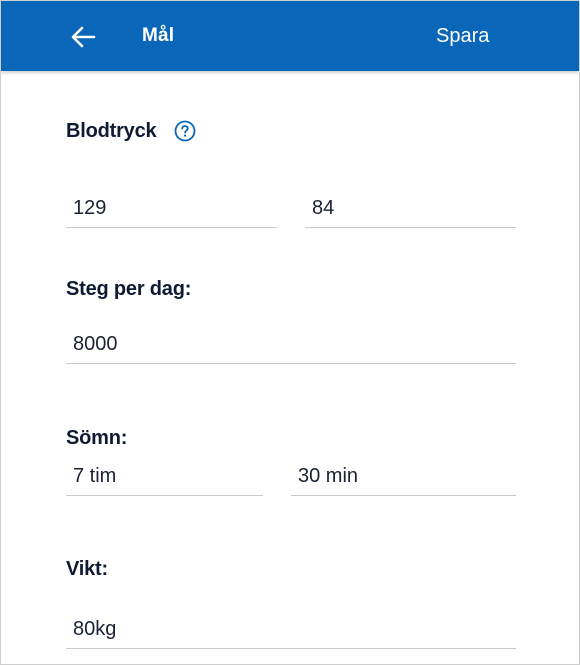  I want to click on save-button: Spara, so click(462, 36).